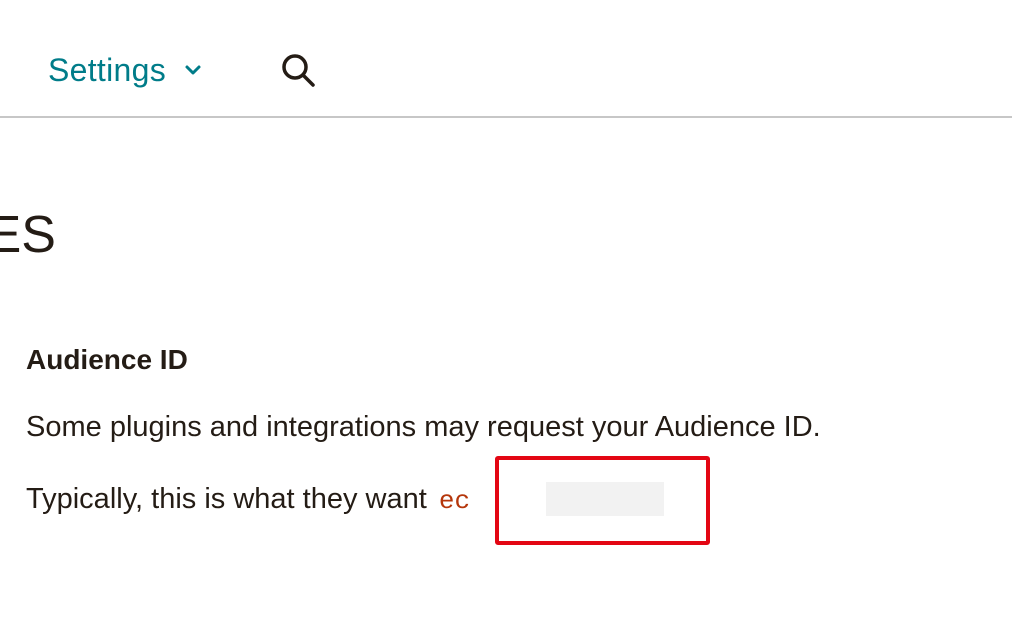  Describe the element at coordinates (107, 70) in the screenshot. I see `settings-label: Settings` at that location.